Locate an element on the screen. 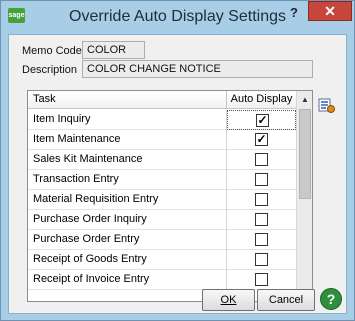 This screenshot has width=355, height=321. task-cell: Sales Kit Maintenance is located at coordinates (127, 160).